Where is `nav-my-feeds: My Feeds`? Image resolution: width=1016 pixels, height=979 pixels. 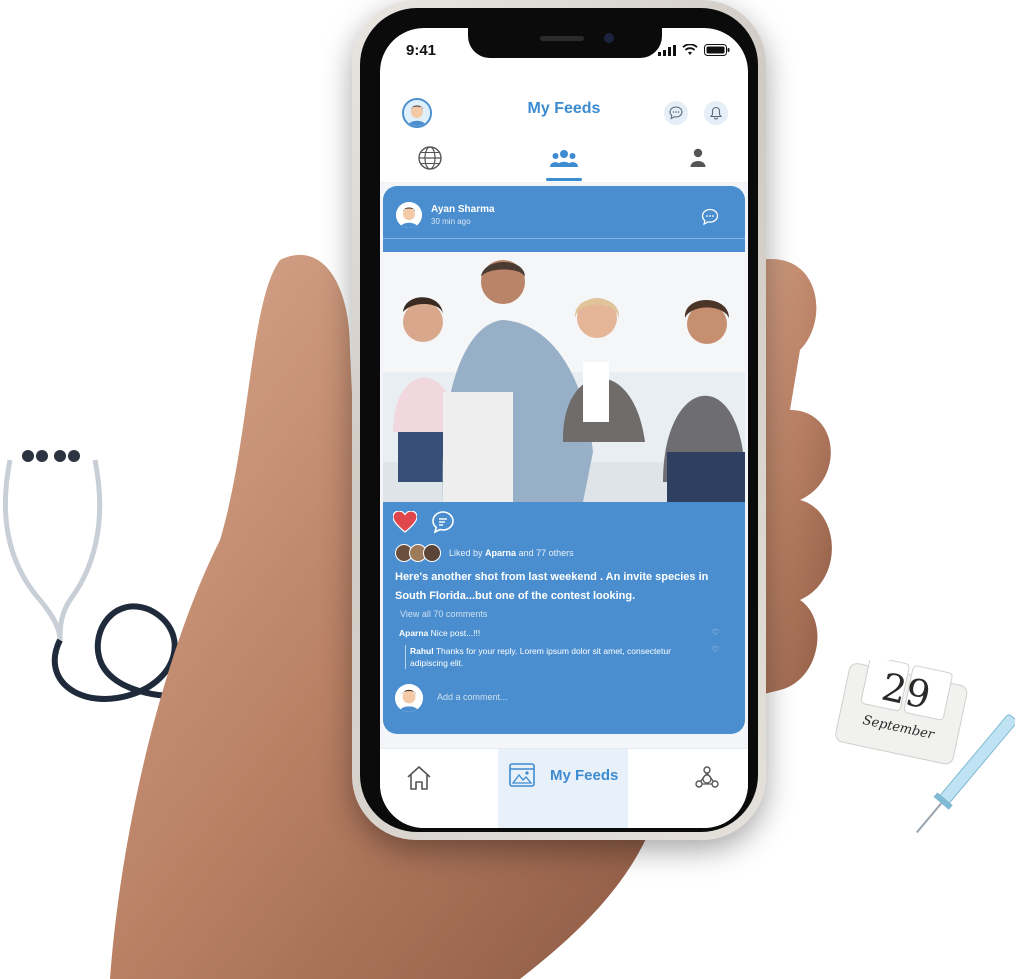
nav-my-feeds: My Feeds is located at coordinates (563, 788).